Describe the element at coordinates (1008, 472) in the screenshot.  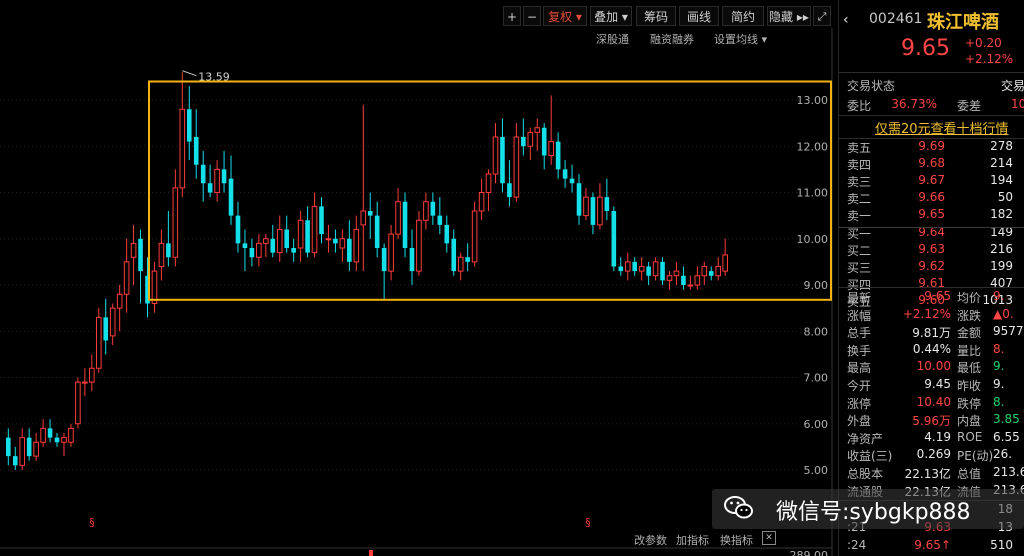
I see `stat-value-2: 213.6` at that location.